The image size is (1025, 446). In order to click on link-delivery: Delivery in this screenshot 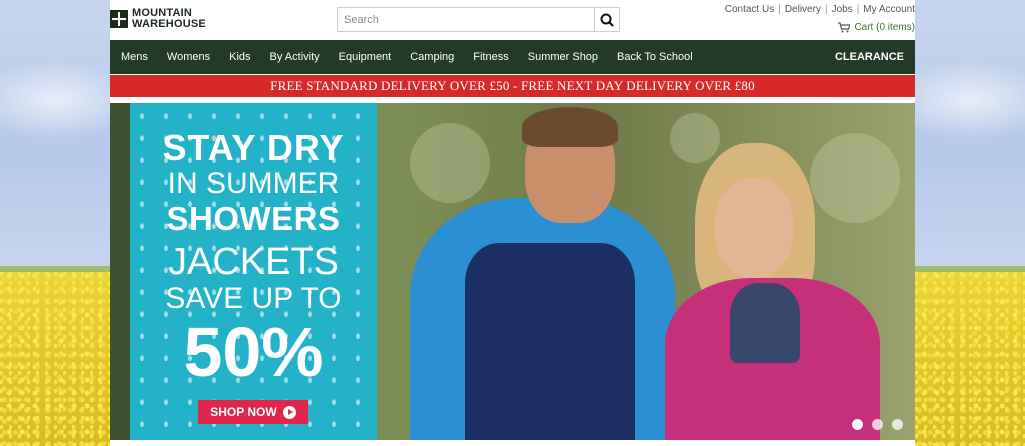, I will do `click(803, 9)`.